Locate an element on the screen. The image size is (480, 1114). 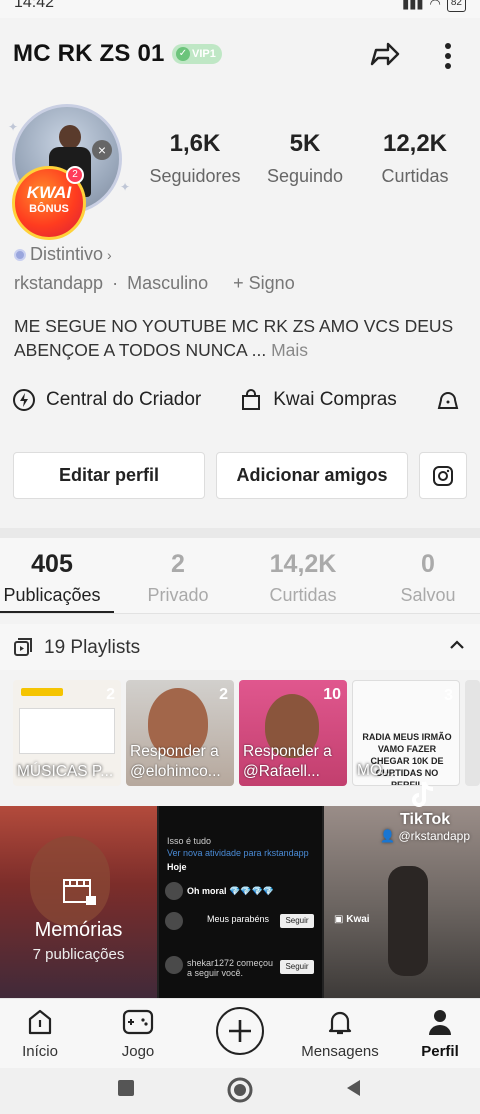
profile-username: MC RK ZS 01 is located at coordinates (89, 53).